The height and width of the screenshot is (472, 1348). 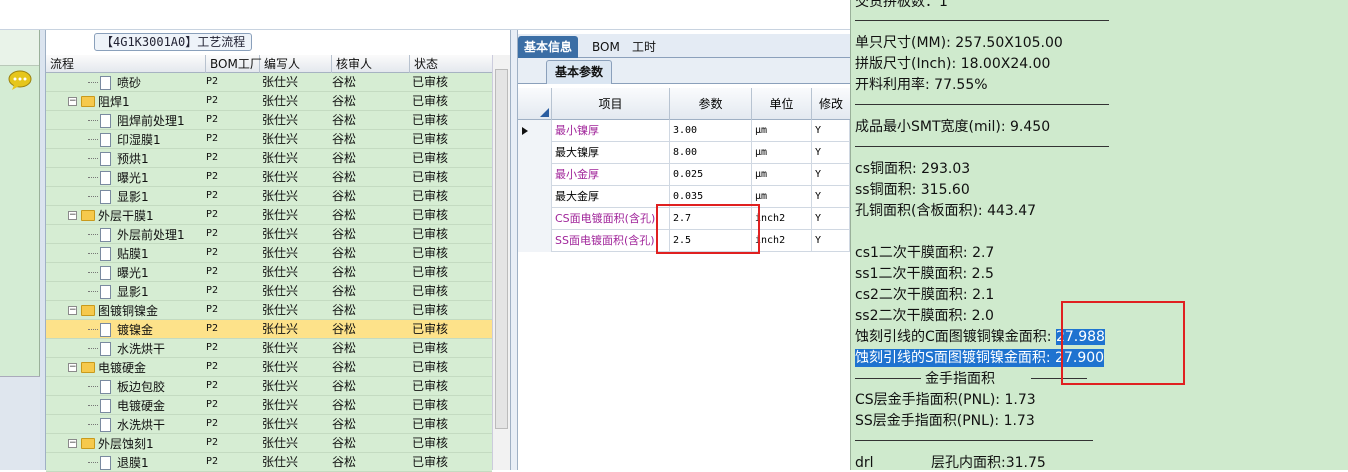 I want to click on tab-basic-info: 基本信息, so click(x=548, y=47).